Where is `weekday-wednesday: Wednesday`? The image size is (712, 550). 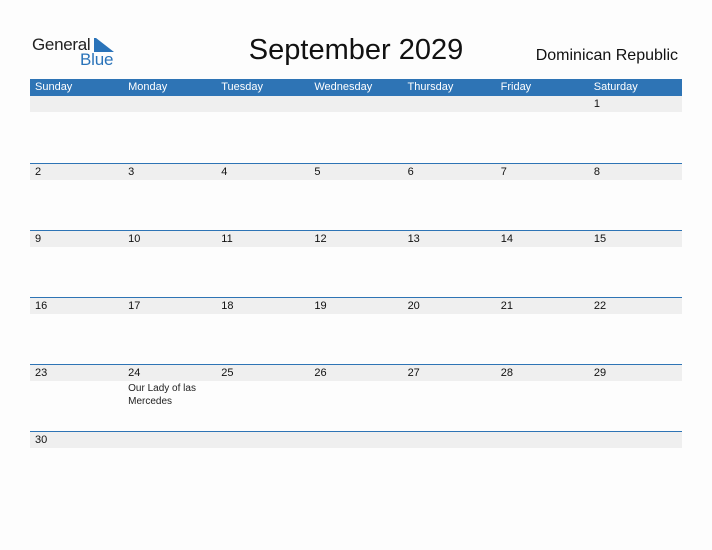
weekday-wednesday: Wednesday is located at coordinates (343, 87).